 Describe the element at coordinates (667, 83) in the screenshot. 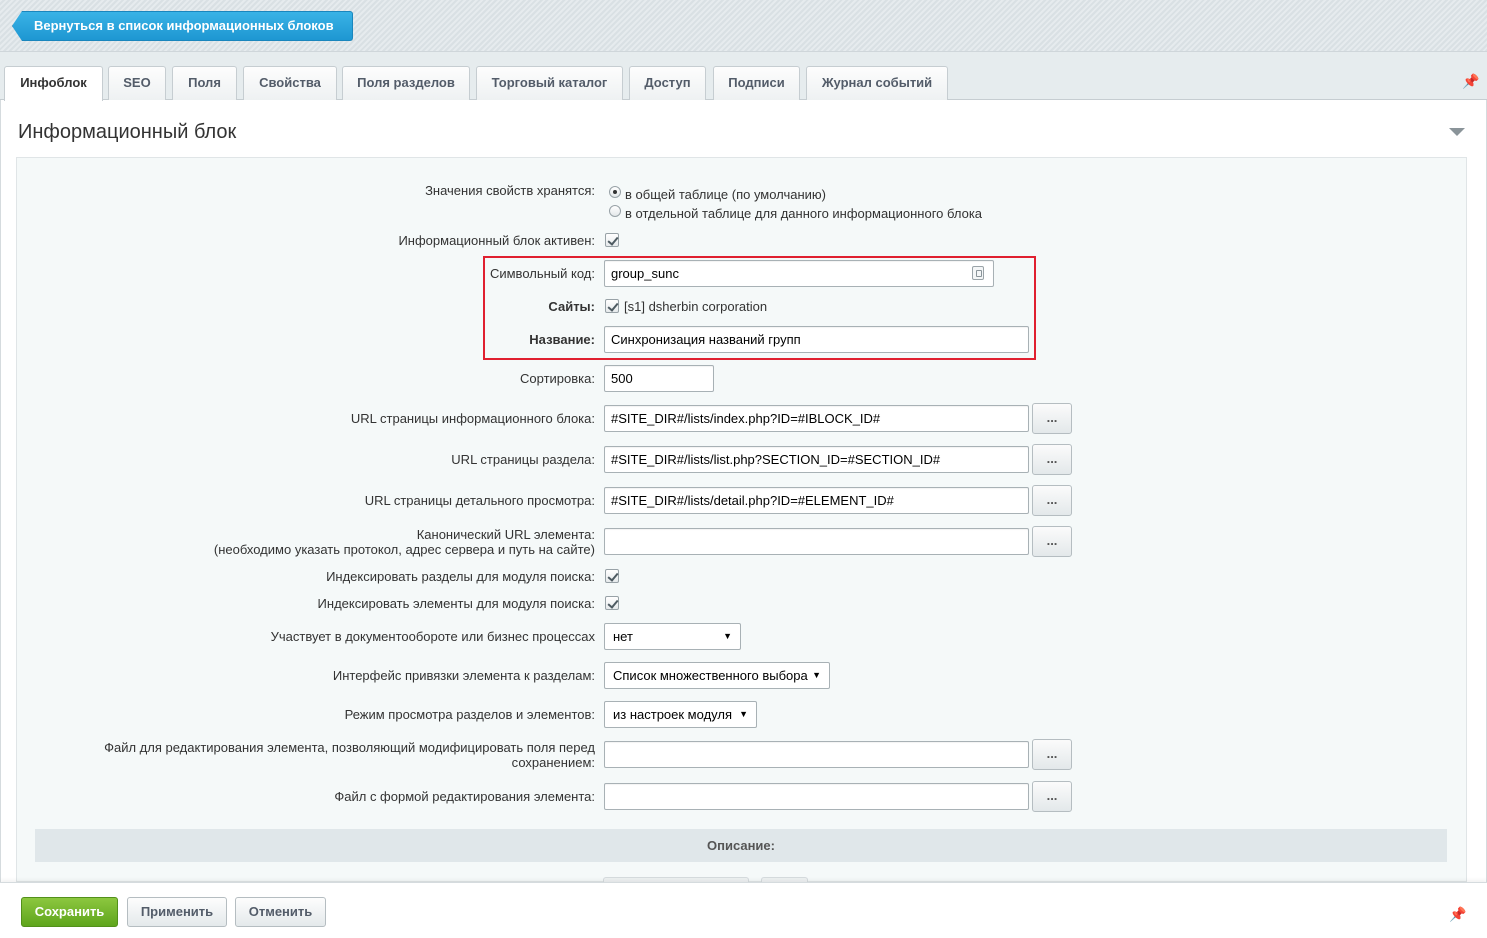

I see `tab-access: Доступ` at that location.